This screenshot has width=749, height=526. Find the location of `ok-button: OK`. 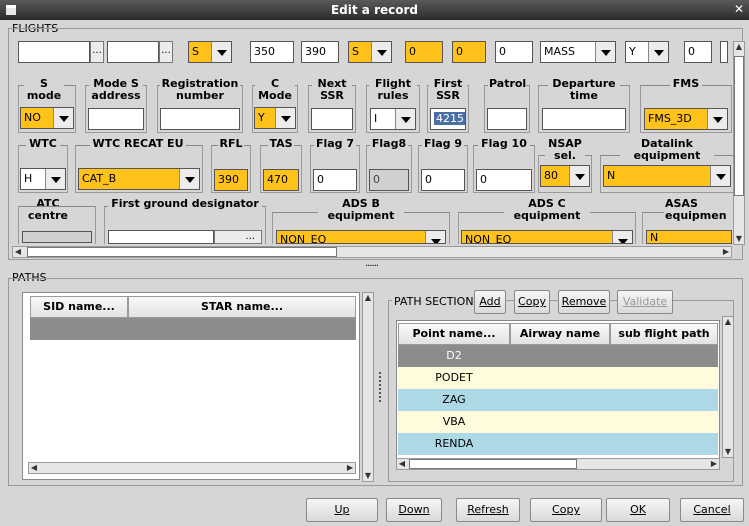

ok-button: OK is located at coordinates (638, 510).